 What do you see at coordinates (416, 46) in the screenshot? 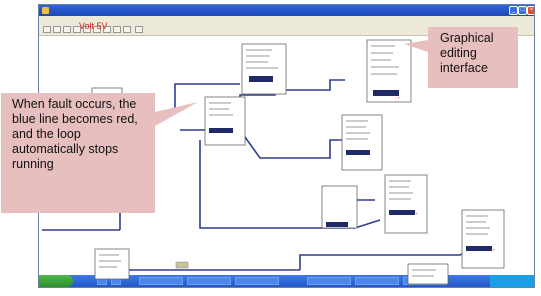
I see `editor-callout-pointer` at bounding box center [416, 46].